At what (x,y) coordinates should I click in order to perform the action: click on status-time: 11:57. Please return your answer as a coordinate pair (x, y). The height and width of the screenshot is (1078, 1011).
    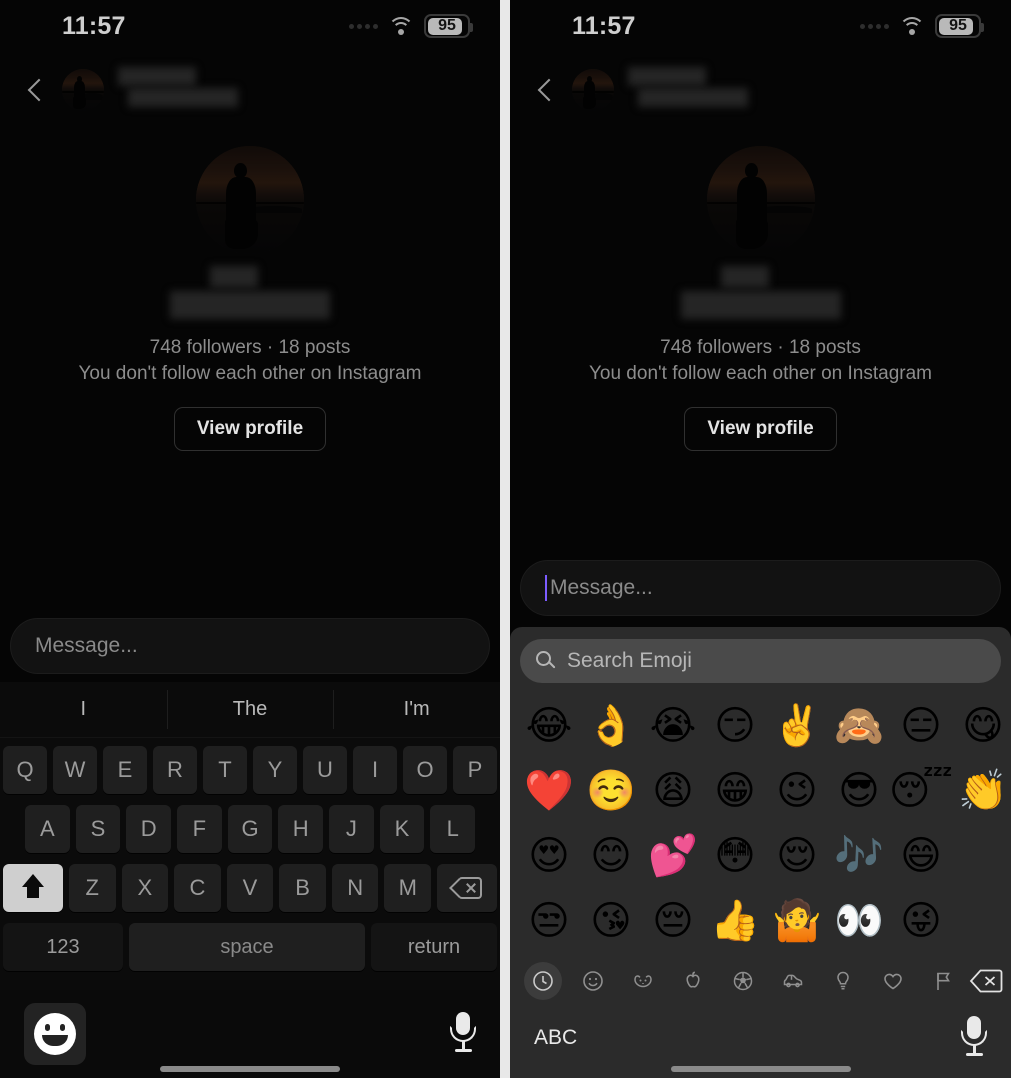
    Looking at the image, I should click on (94, 25).